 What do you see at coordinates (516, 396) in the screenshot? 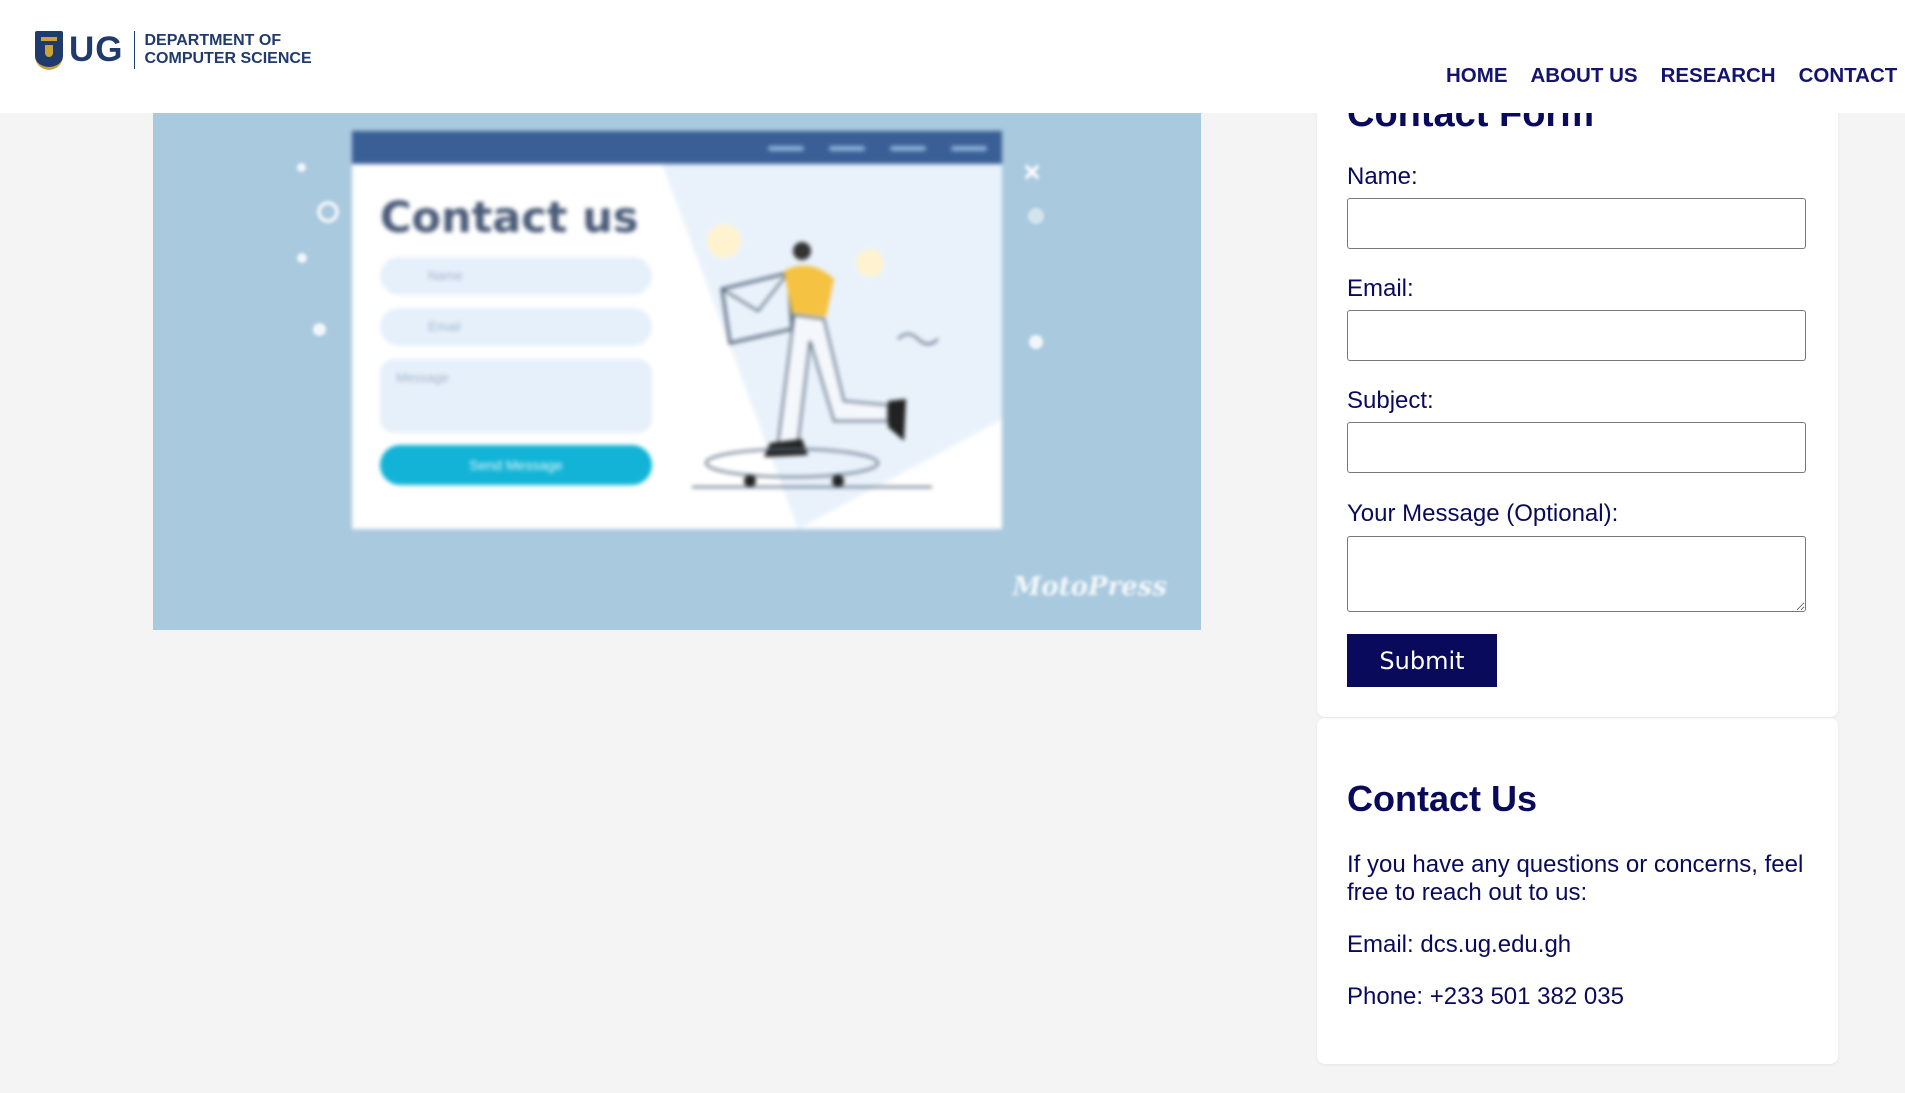
I see `mockup-message-field: Message` at bounding box center [516, 396].